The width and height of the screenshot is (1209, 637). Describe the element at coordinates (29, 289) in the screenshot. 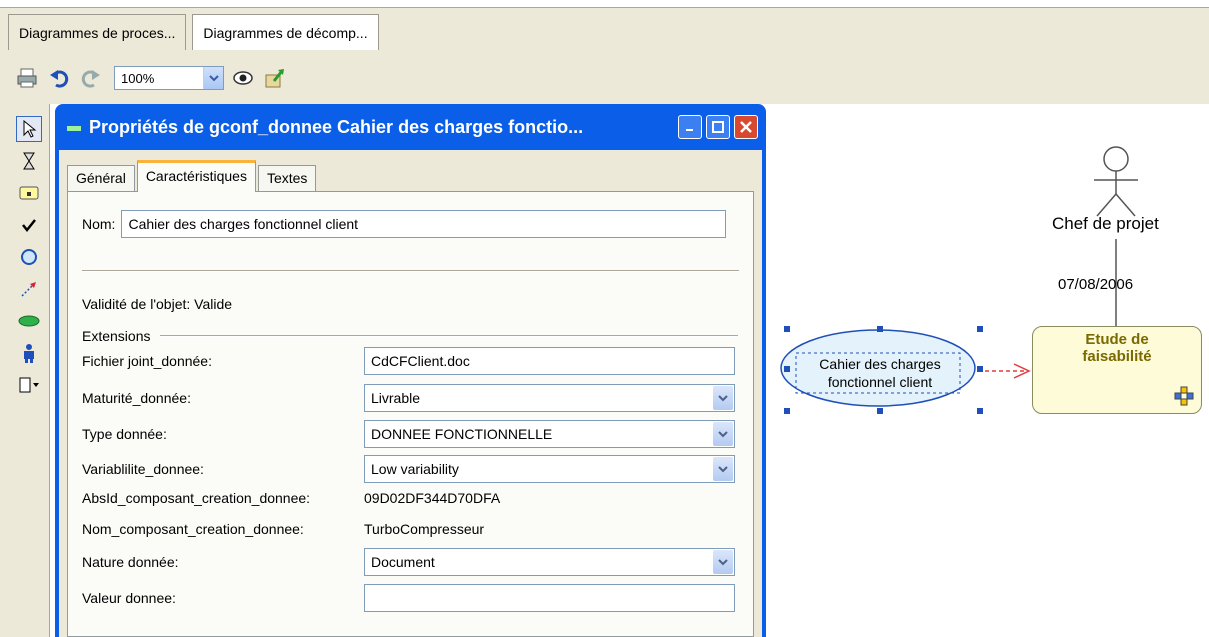

I see `link-arrow-tool-icon` at that location.